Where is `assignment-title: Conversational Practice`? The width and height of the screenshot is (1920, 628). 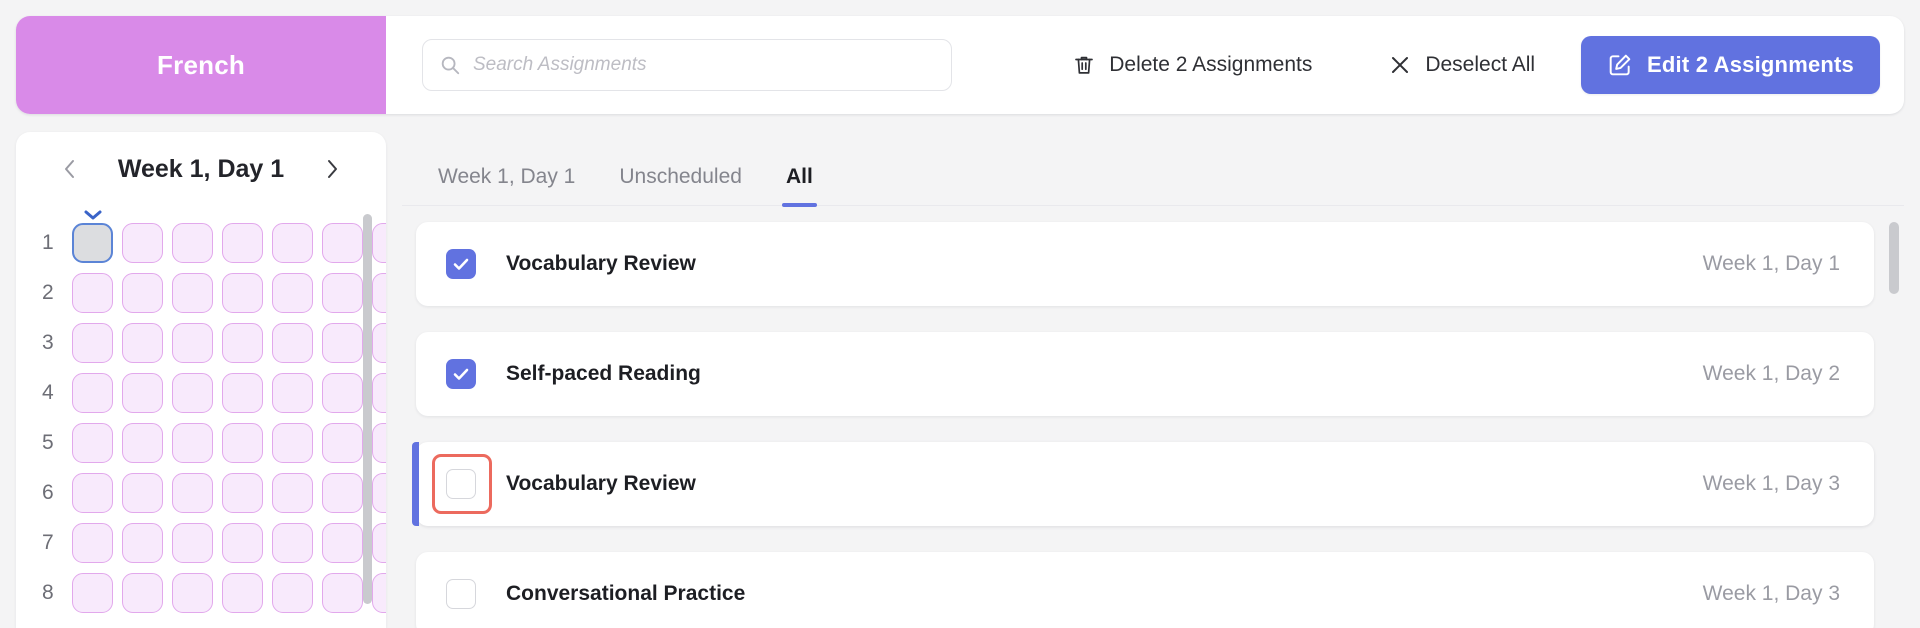 assignment-title: Conversational Practice is located at coordinates (626, 593).